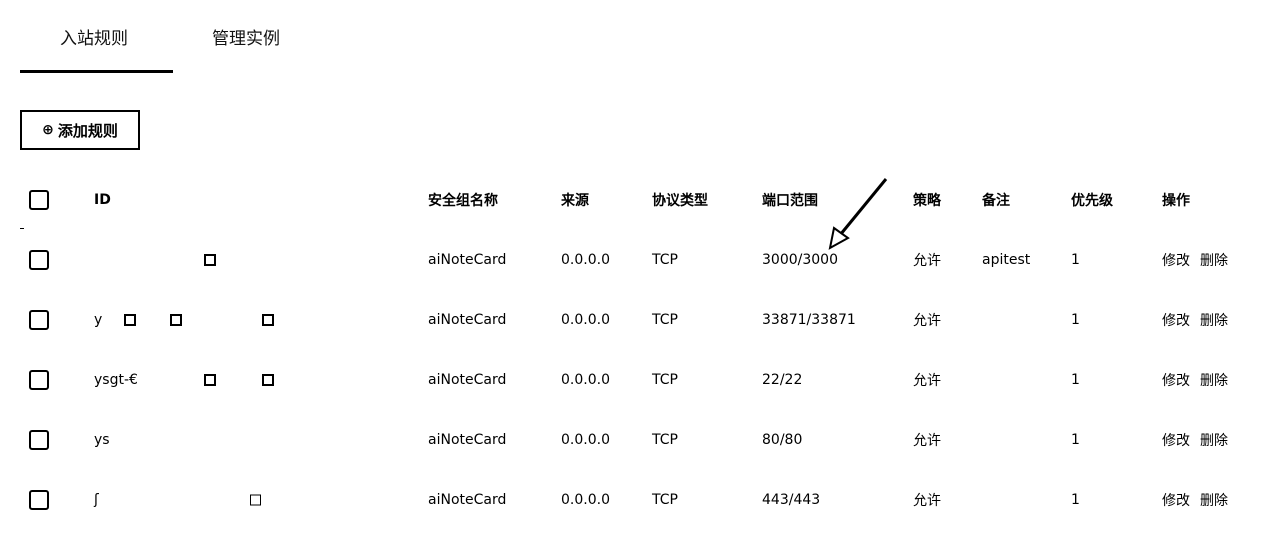 This screenshot has width=1280, height=543. I want to click on header-policy: 策略, so click(927, 201).